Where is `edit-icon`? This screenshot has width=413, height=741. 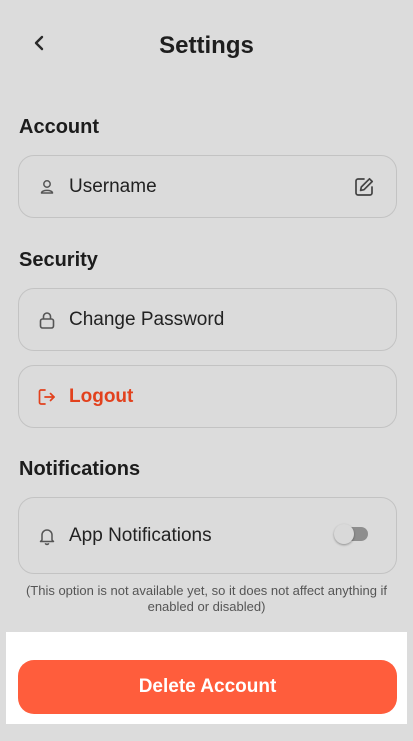 edit-icon is located at coordinates (364, 187).